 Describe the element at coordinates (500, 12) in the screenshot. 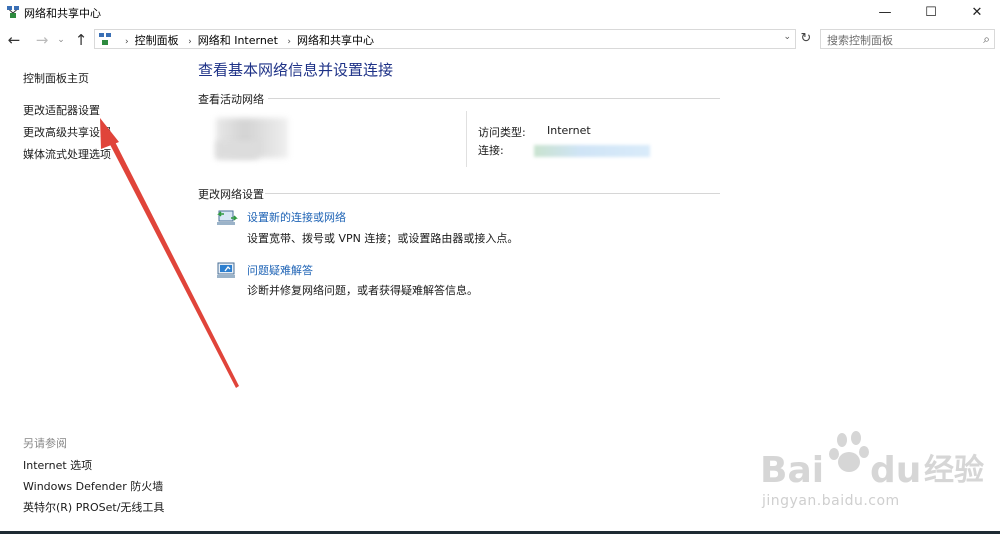

I see `title-bar: 网络和共享中心 — ☐ ✕` at that location.